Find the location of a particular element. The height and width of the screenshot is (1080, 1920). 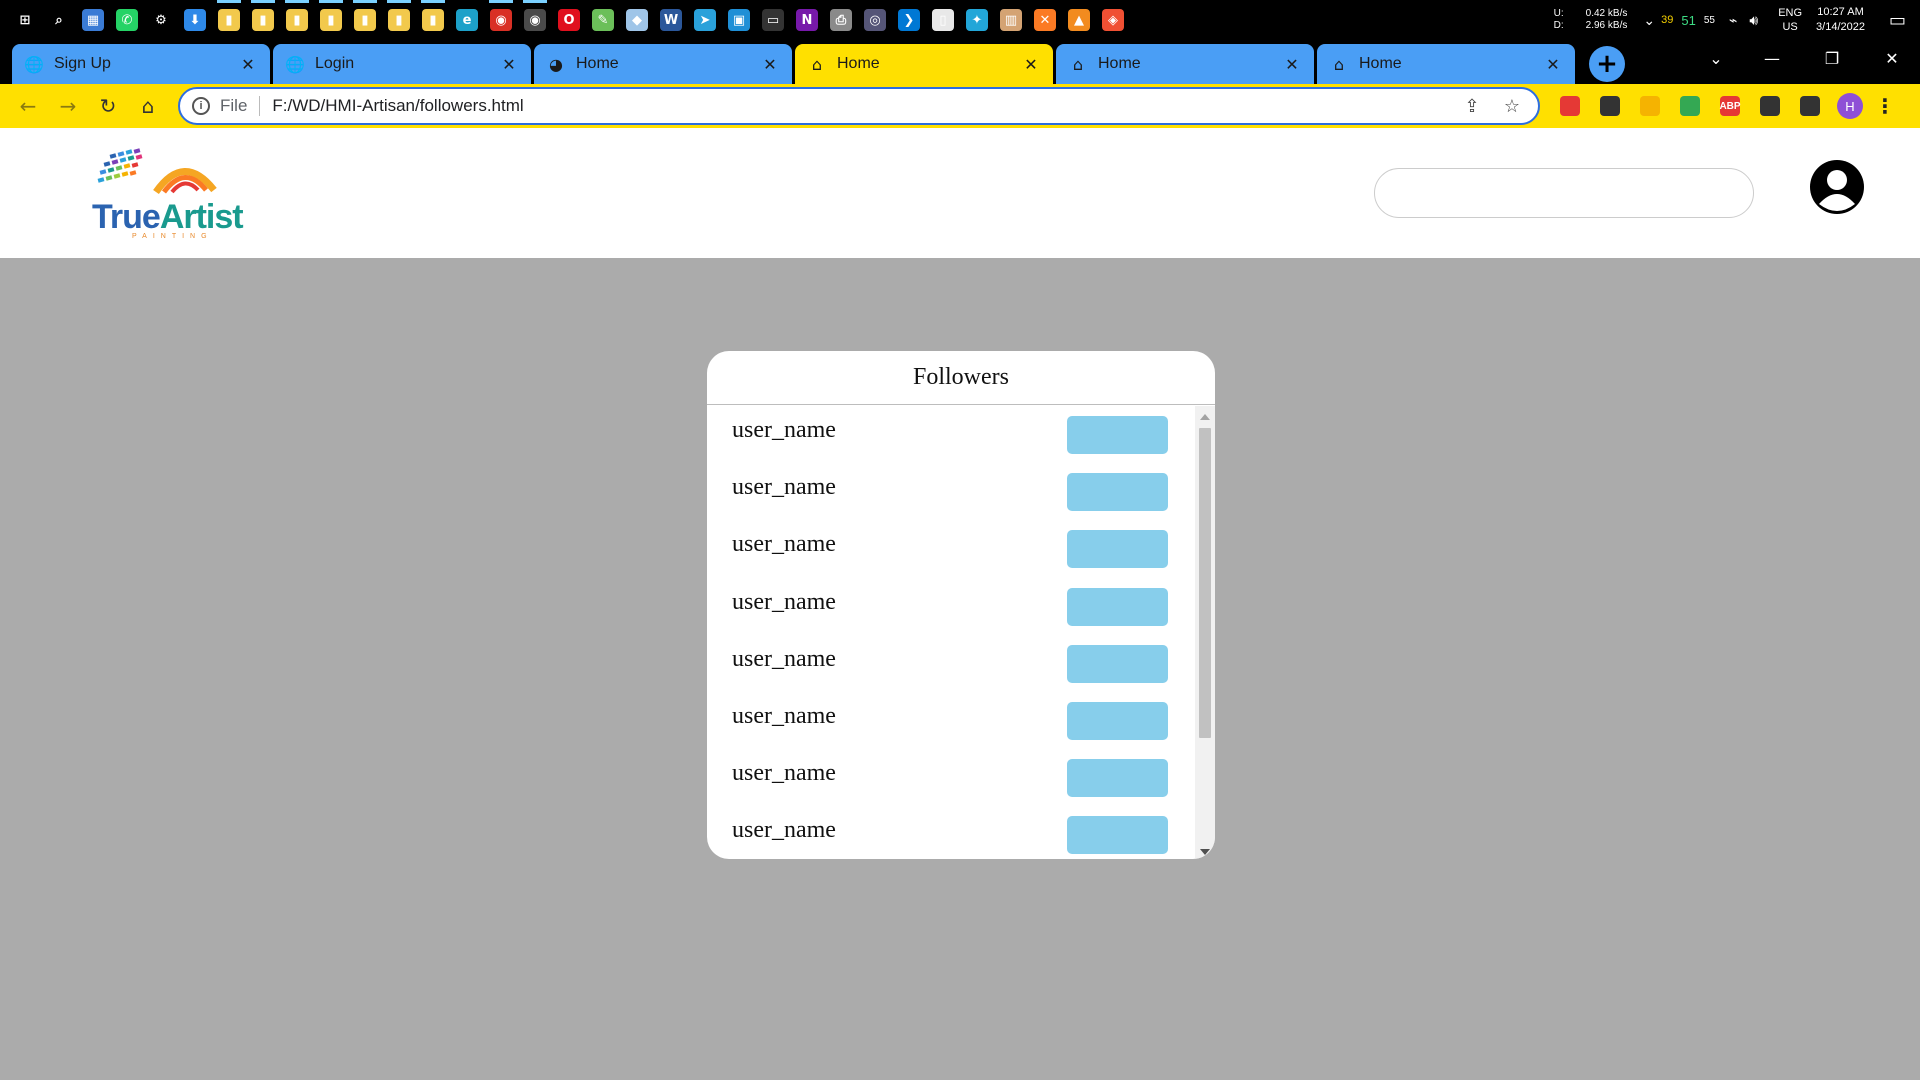

taskbar-app-button: ◆ is located at coordinates (637, 20).